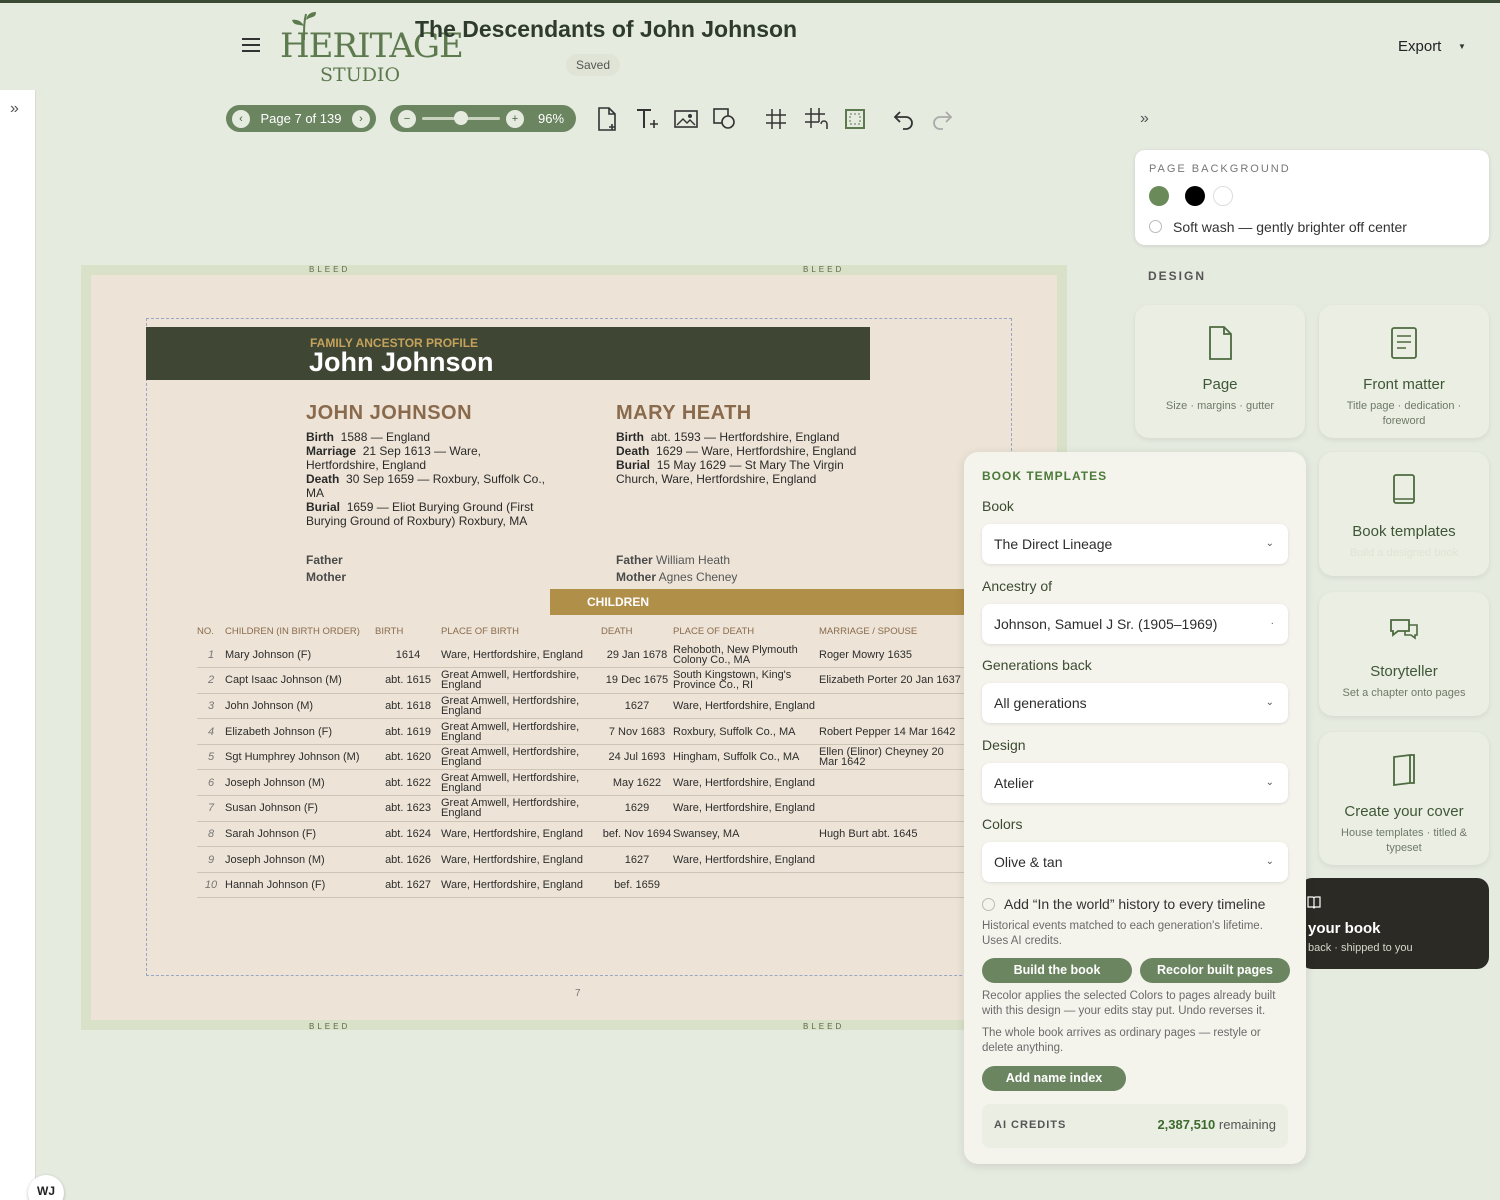 This screenshot has height=1200, width=1500. What do you see at coordinates (46, 1187) in the screenshot?
I see `avatar: WJ` at bounding box center [46, 1187].